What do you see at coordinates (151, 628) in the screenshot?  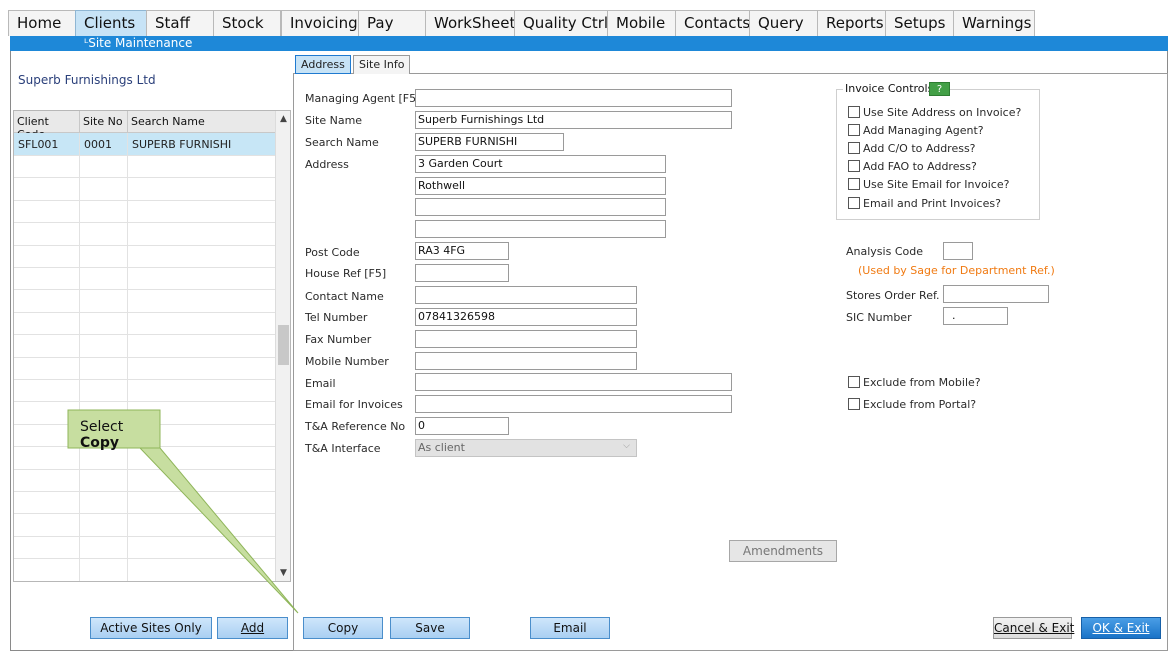 I see `active-sites-only-button: Active Sites Only` at bounding box center [151, 628].